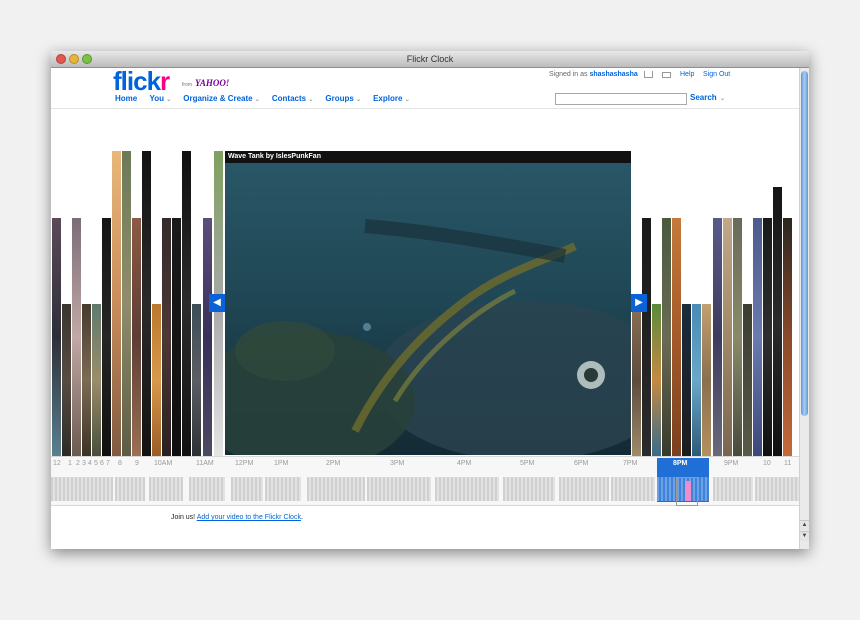  I want to click on timeline-label: 9, so click(137, 463).